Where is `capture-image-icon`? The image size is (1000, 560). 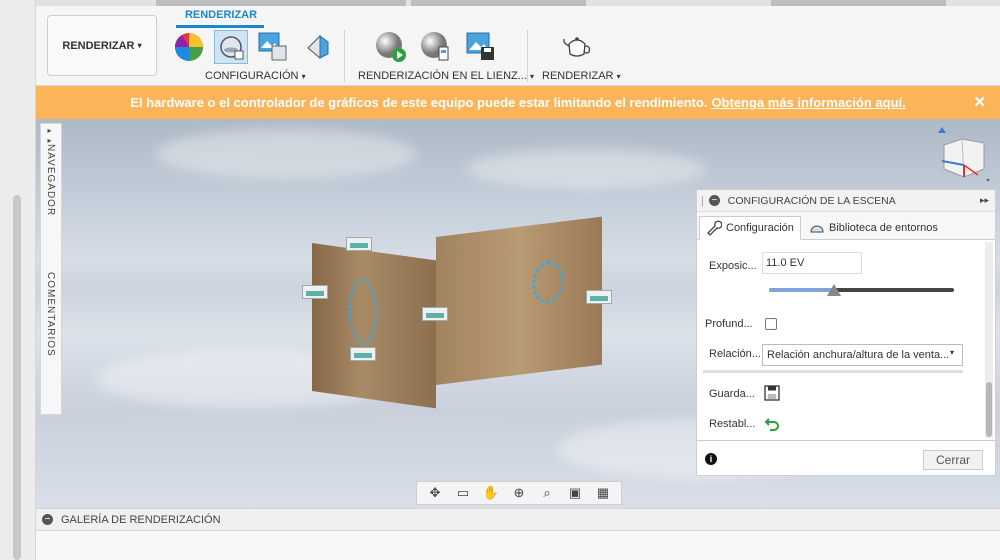
capture-image-icon is located at coordinates (480, 46).